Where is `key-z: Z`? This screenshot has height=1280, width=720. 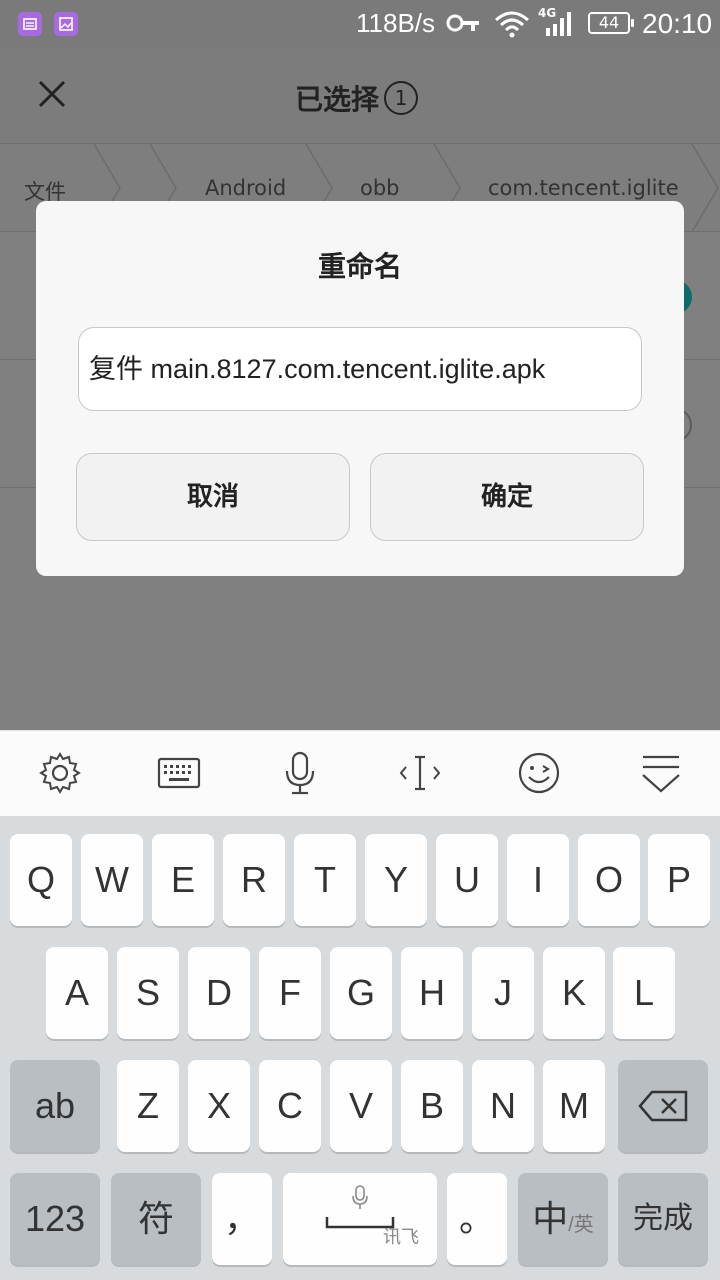
key-z: Z is located at coordinates (148, 1106).